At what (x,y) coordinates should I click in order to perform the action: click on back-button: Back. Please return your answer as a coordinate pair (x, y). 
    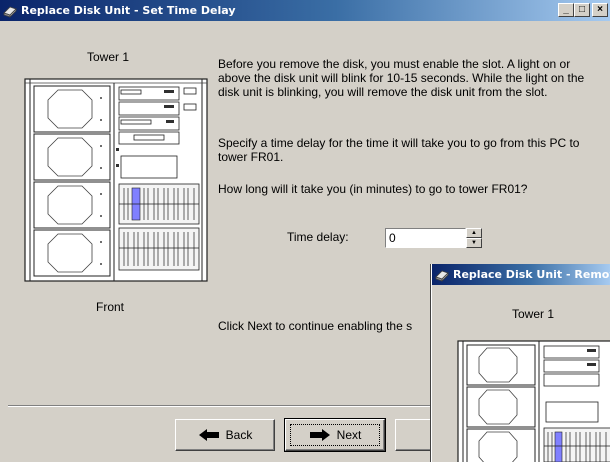
    Looking at the image, I should click on (225, 435).